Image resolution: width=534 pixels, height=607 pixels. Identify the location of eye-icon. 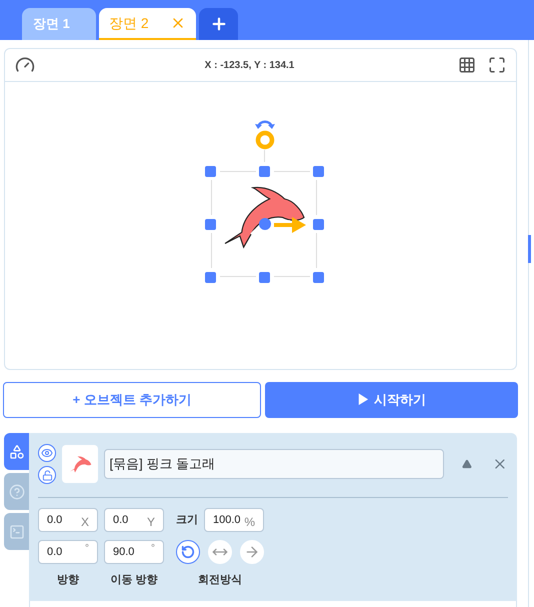
(47, 453).